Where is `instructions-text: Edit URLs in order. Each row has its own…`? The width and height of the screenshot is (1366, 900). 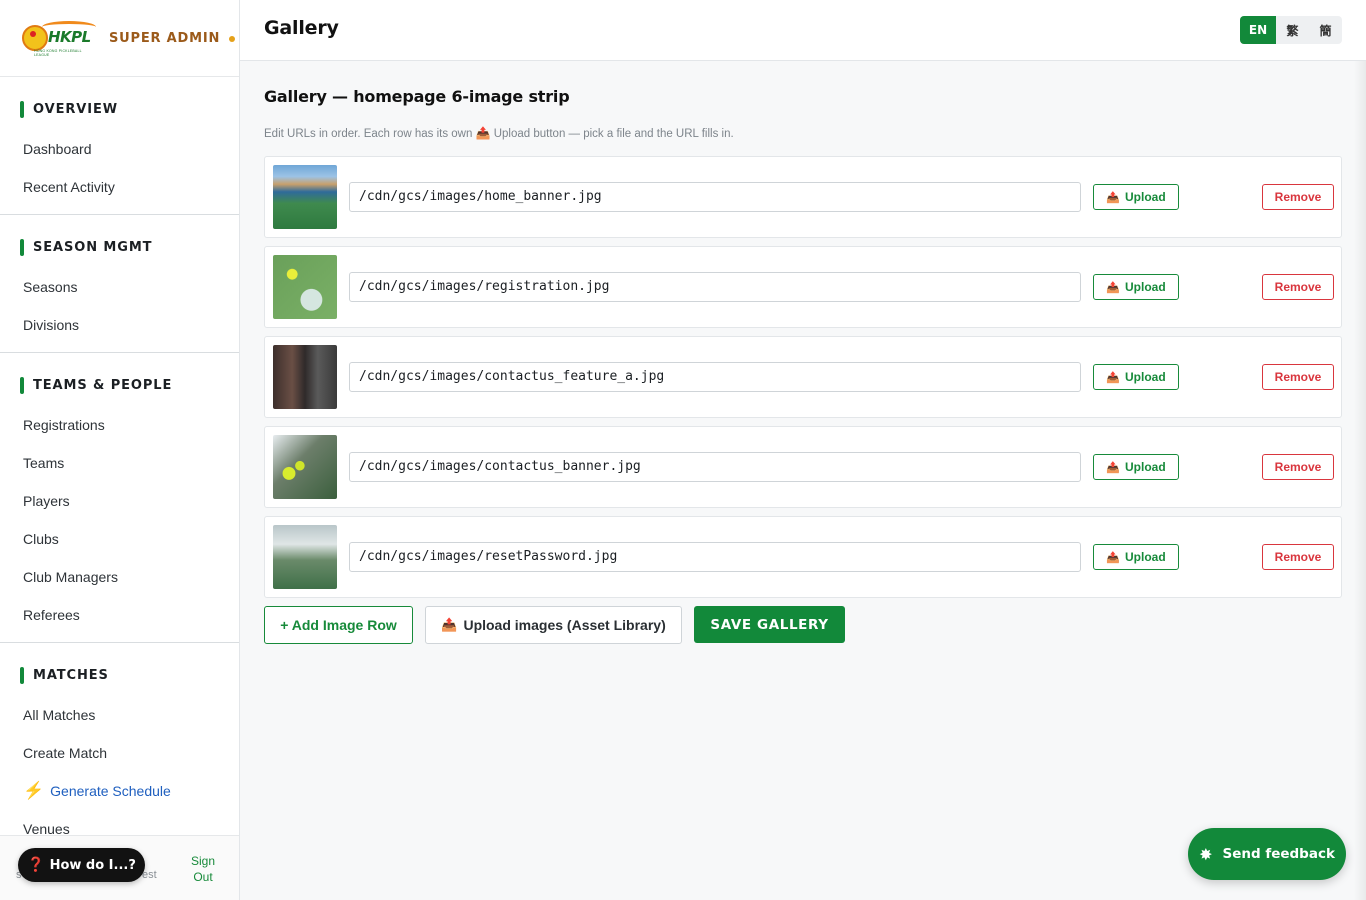
instructions-text: Edit URLs in order. Each row has its own… is located at coordinates (803, 133).